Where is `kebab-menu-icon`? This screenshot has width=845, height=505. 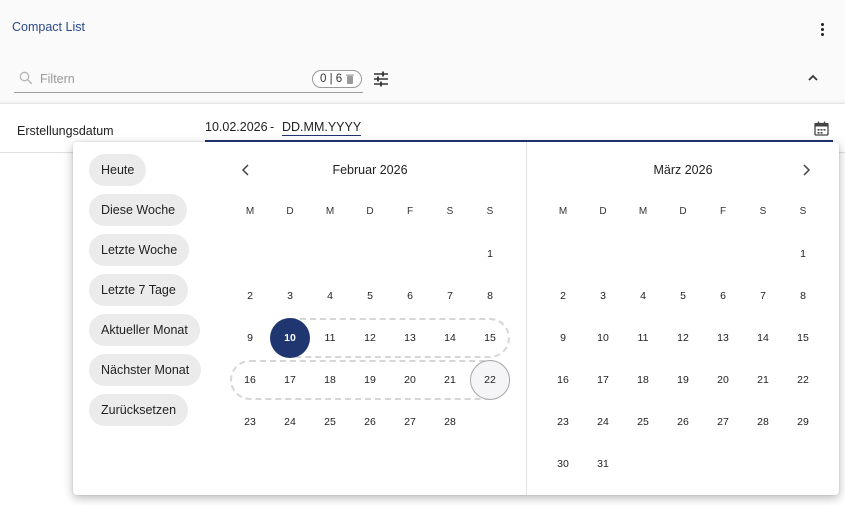 kebab-menu-icon is located at coordinates (822, 29).